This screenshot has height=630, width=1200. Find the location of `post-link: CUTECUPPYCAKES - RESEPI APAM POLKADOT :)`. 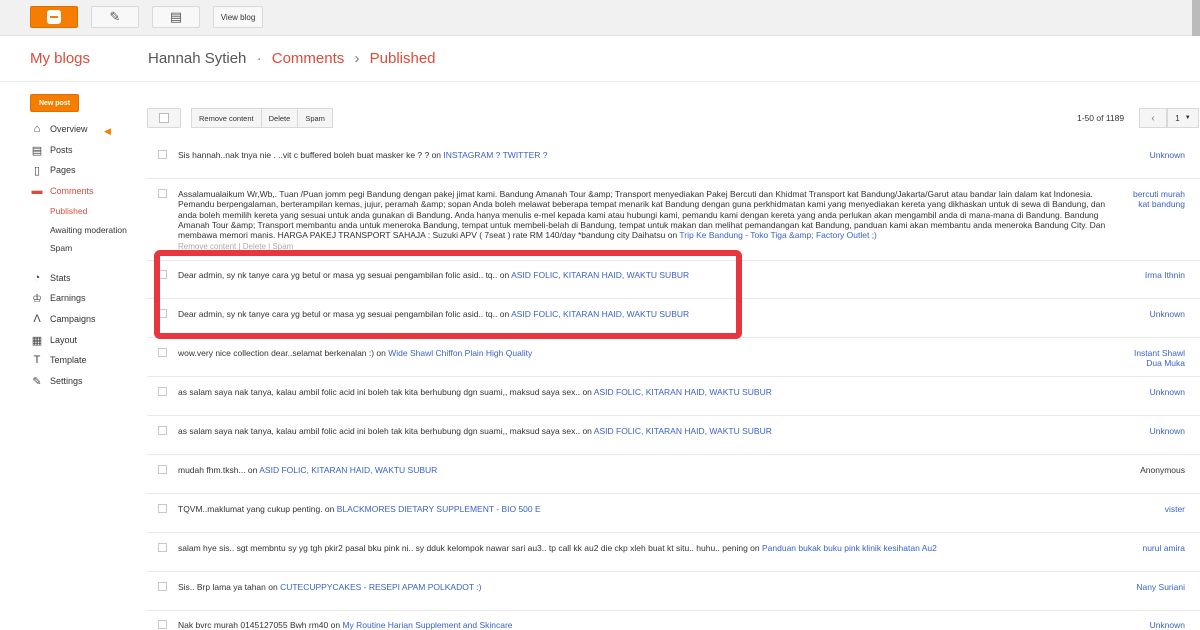

post-link: CUTECUPPYCAKES - RESEPI APAM POLKADOT :) is located at coordinates (380, 587).